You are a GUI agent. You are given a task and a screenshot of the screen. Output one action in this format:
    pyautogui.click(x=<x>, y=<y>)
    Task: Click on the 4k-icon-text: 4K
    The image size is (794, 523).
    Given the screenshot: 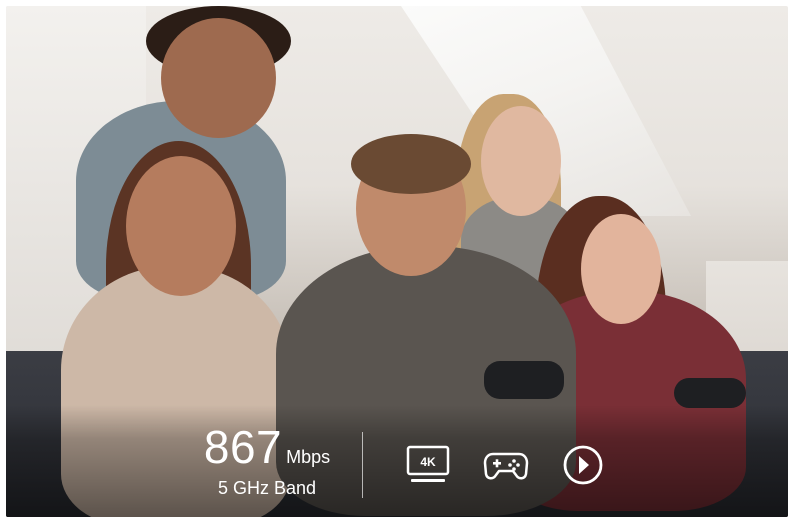 What is the action you would take?
    pyautogui.click(x=428, y=462)
    